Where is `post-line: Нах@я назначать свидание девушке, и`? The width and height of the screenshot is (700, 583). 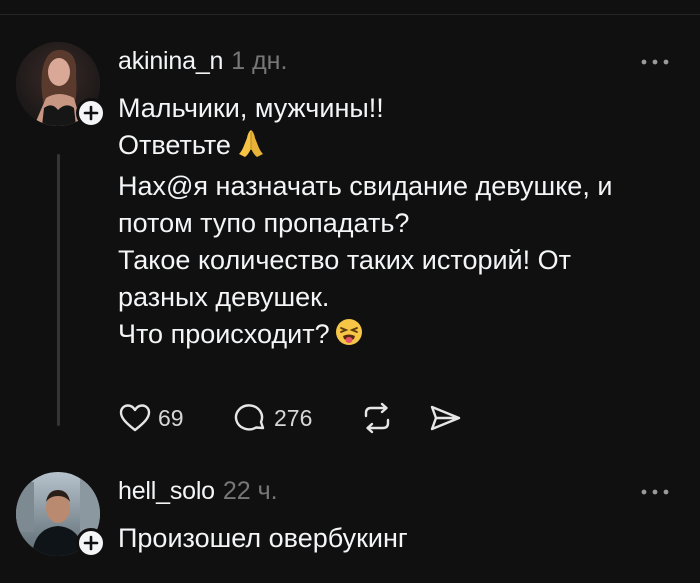
post-line: Нах@я назначать свидание девушке, и is located at coordinates (398, 186).